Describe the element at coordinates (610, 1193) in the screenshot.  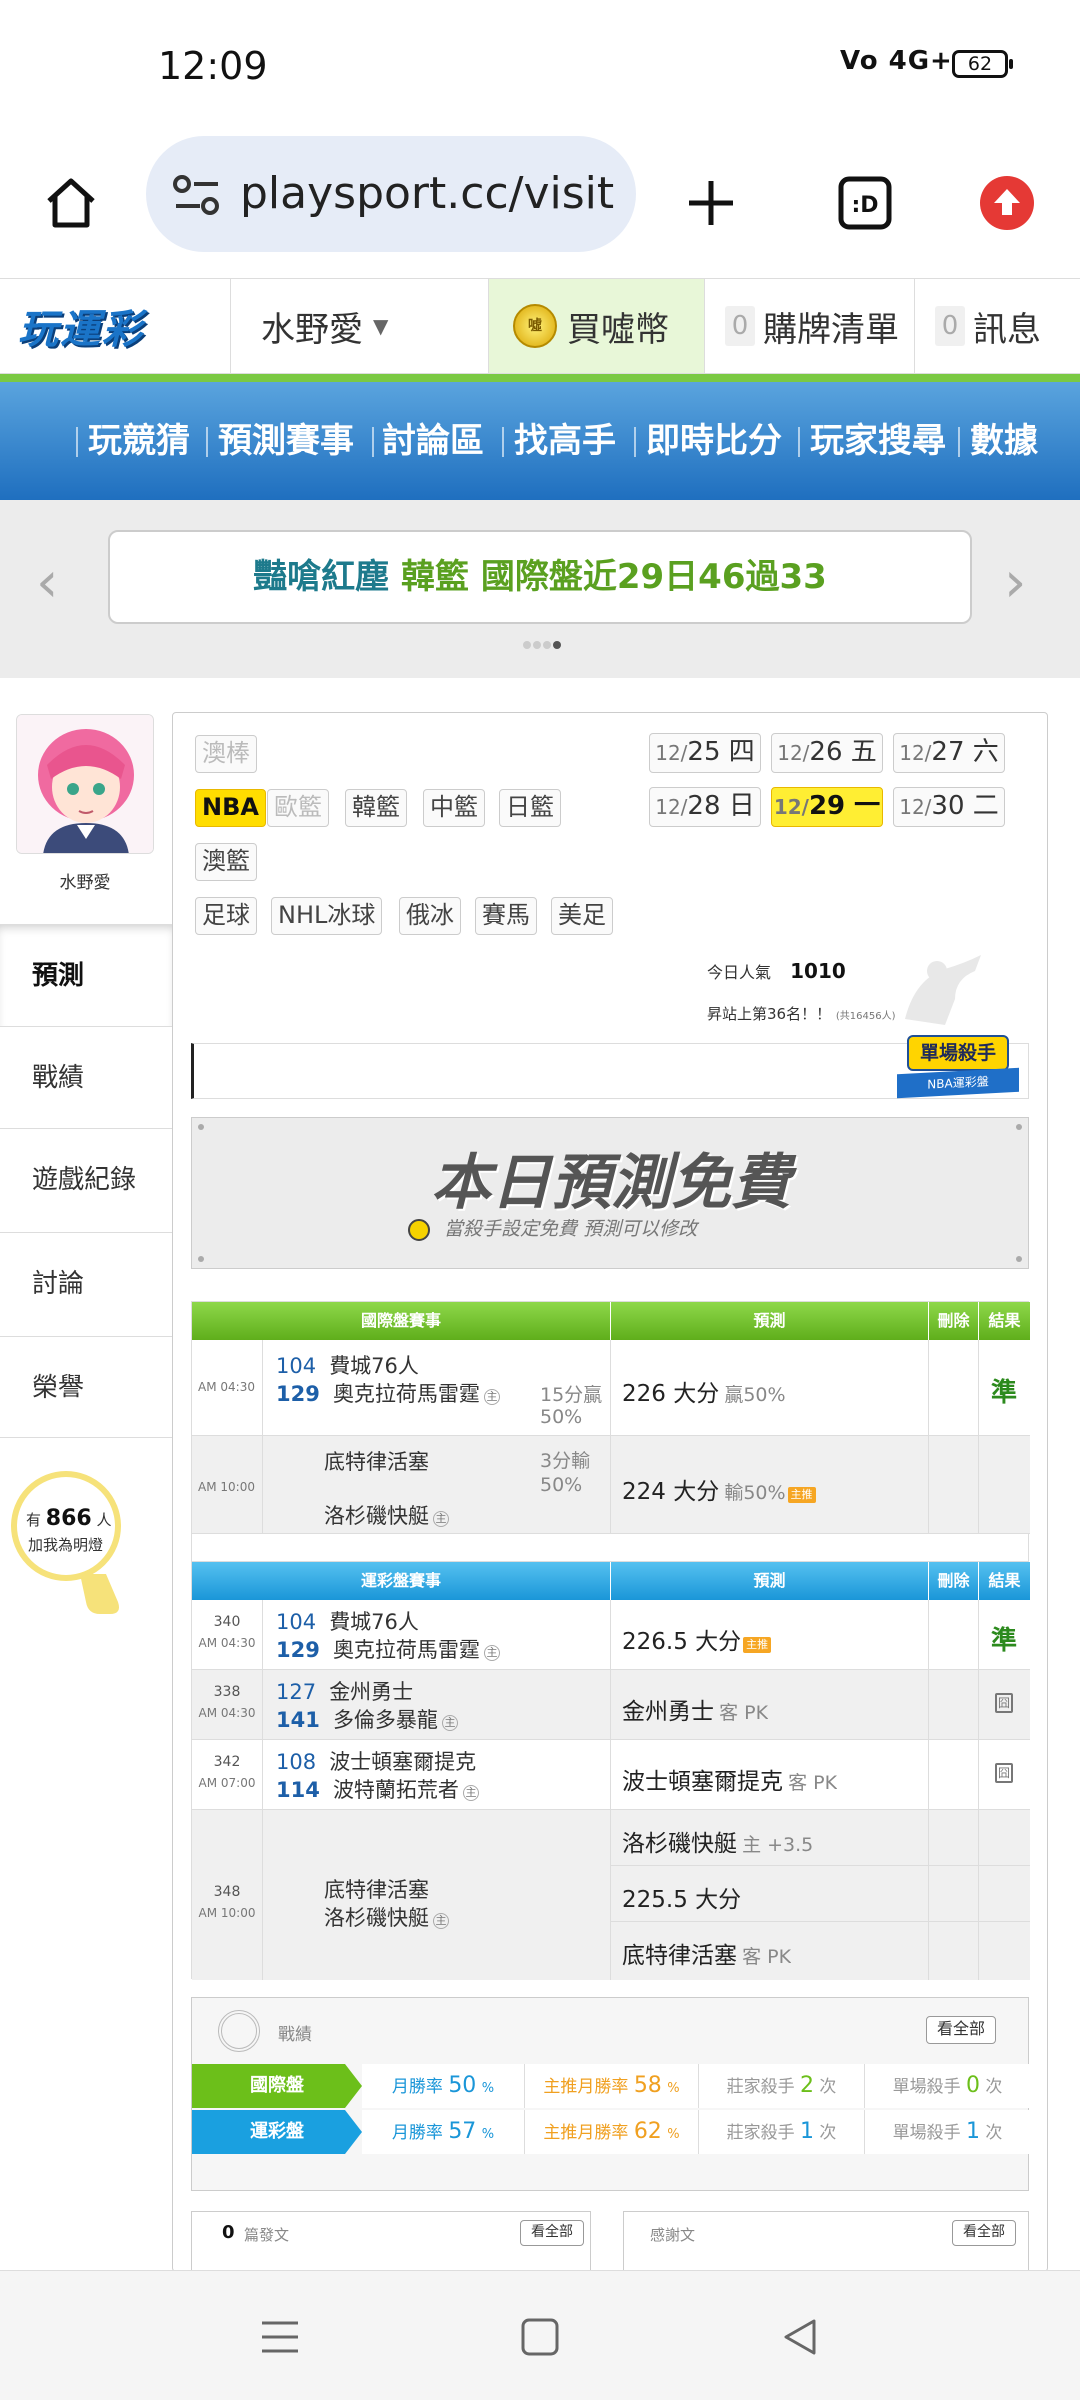
I see `free-prediction-banner: 本日預測免費 當殺手設定免費 預測可以修改` at that location.